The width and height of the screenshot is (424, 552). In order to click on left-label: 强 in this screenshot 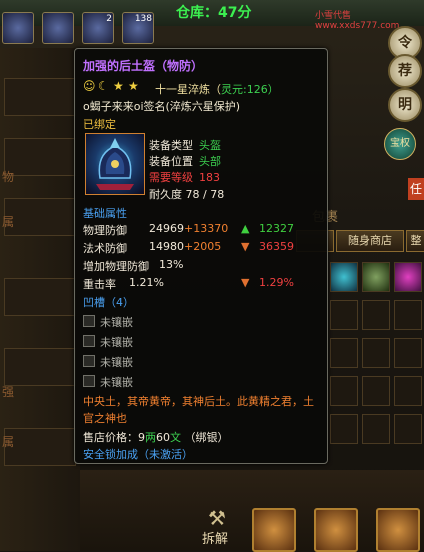, I will do `click(8, 392)`.